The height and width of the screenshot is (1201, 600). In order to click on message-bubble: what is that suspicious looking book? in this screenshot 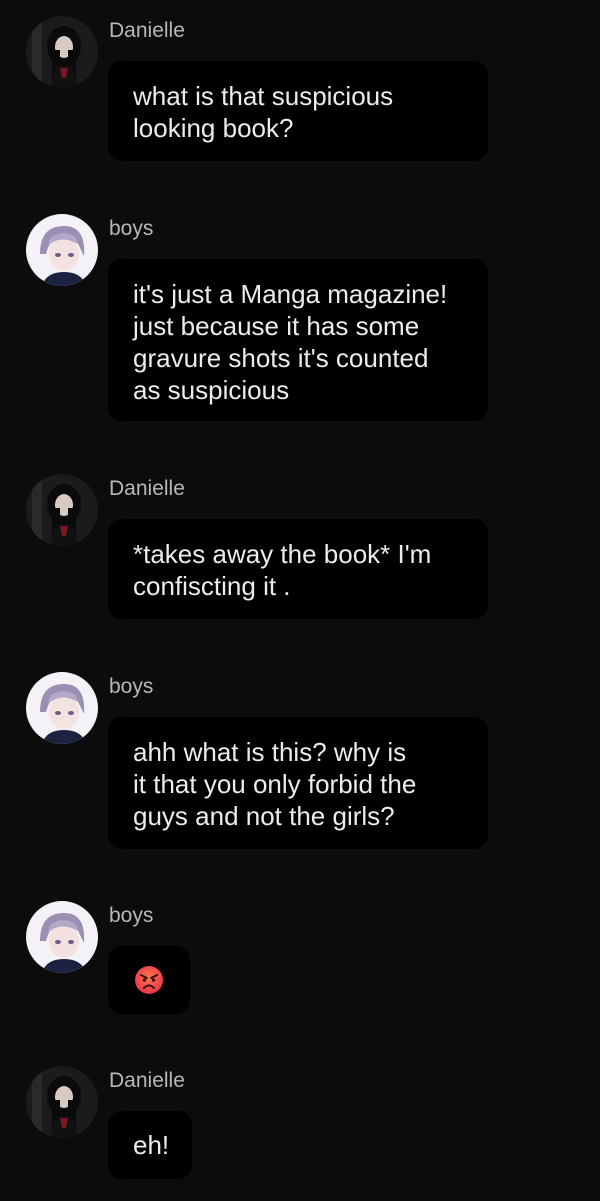, I will do `click(298, 111)`.